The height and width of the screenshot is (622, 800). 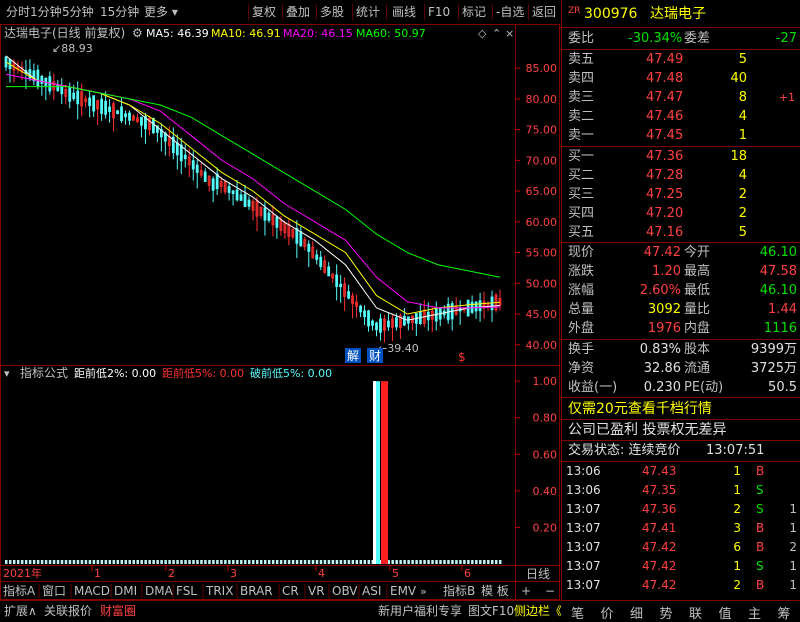 I want to click on svg-text: EMV, so click(x=403, y=591).